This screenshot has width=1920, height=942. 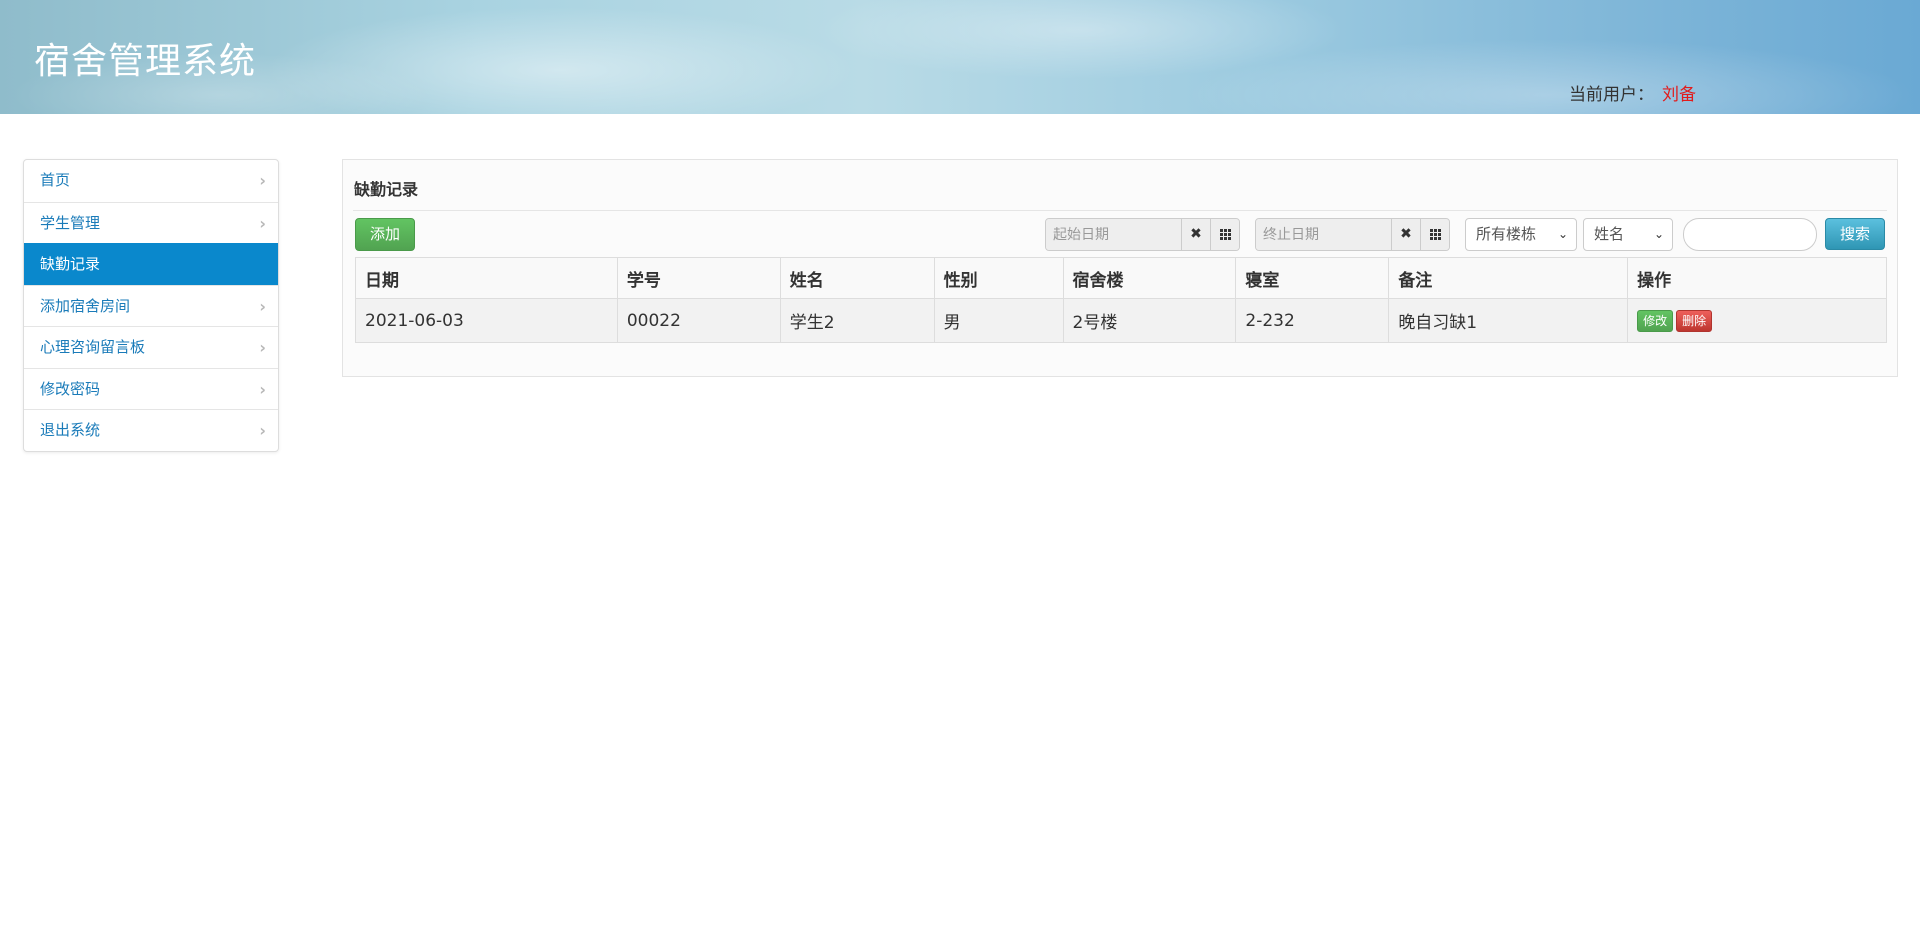 What do you see at coordinates (151, 222) in the screenshot?
I see `sidebar-item-student-management: 学生管理 ›` at bounding box center [151, 222].